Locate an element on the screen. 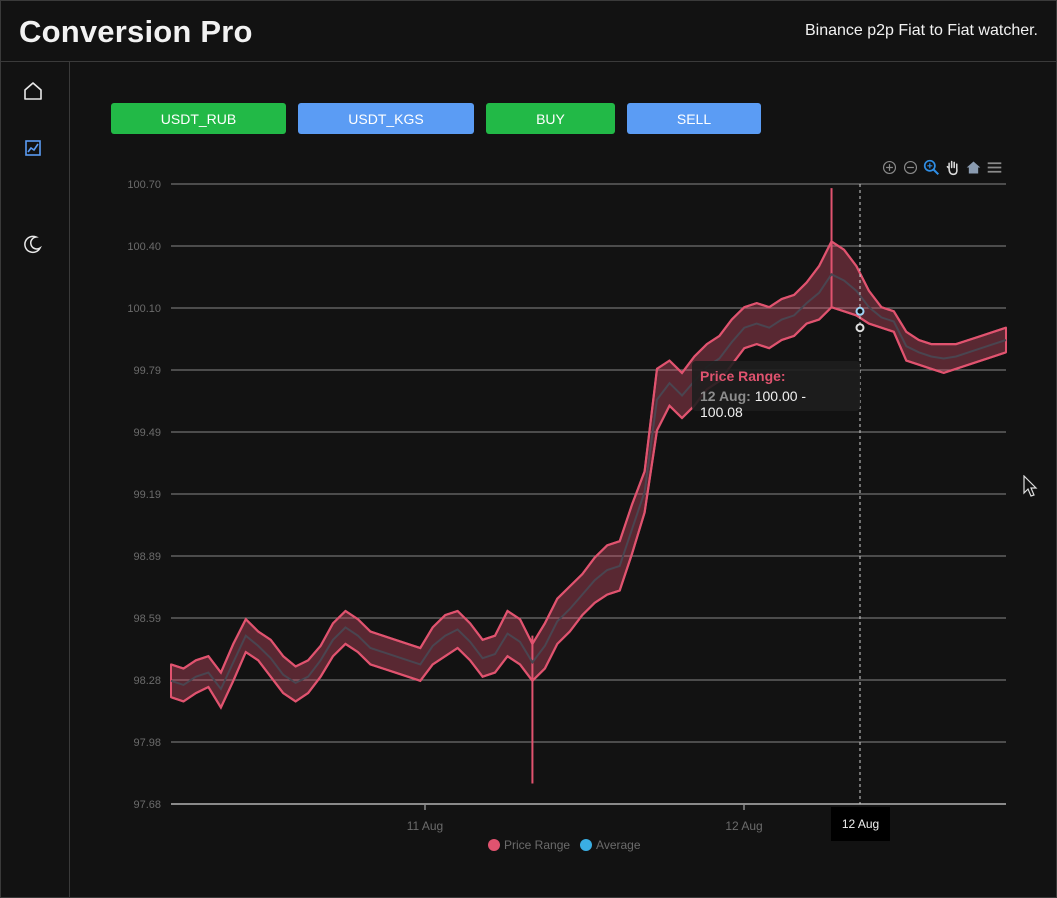  app-title: Conversion Pro is located at coordinates (136, 31).